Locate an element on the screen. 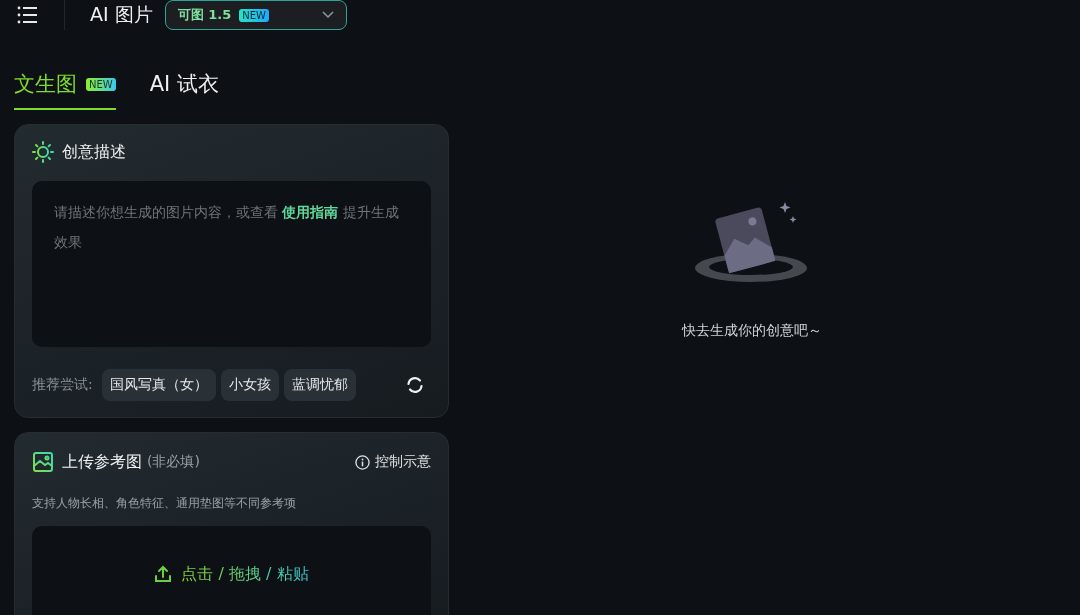  suggestion-chip: 国风写真（女） is located at coordinates (158, 385).